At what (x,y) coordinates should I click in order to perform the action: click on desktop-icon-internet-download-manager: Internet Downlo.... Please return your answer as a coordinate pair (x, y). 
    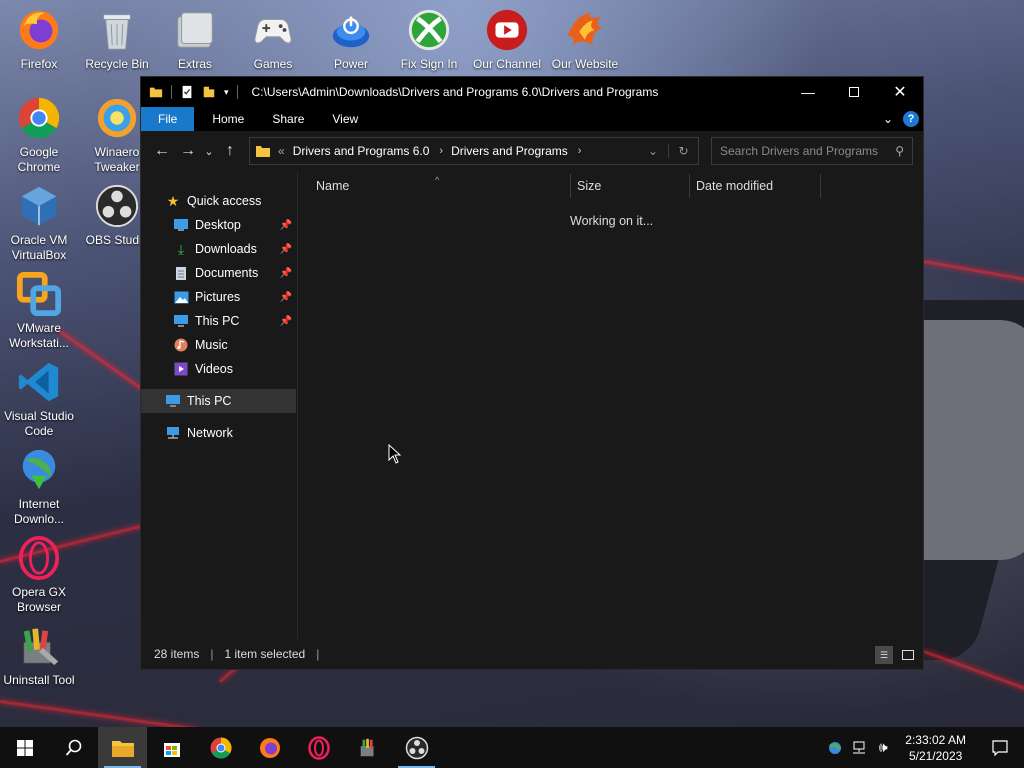
    Looking at the image, I should click on (39, 486).